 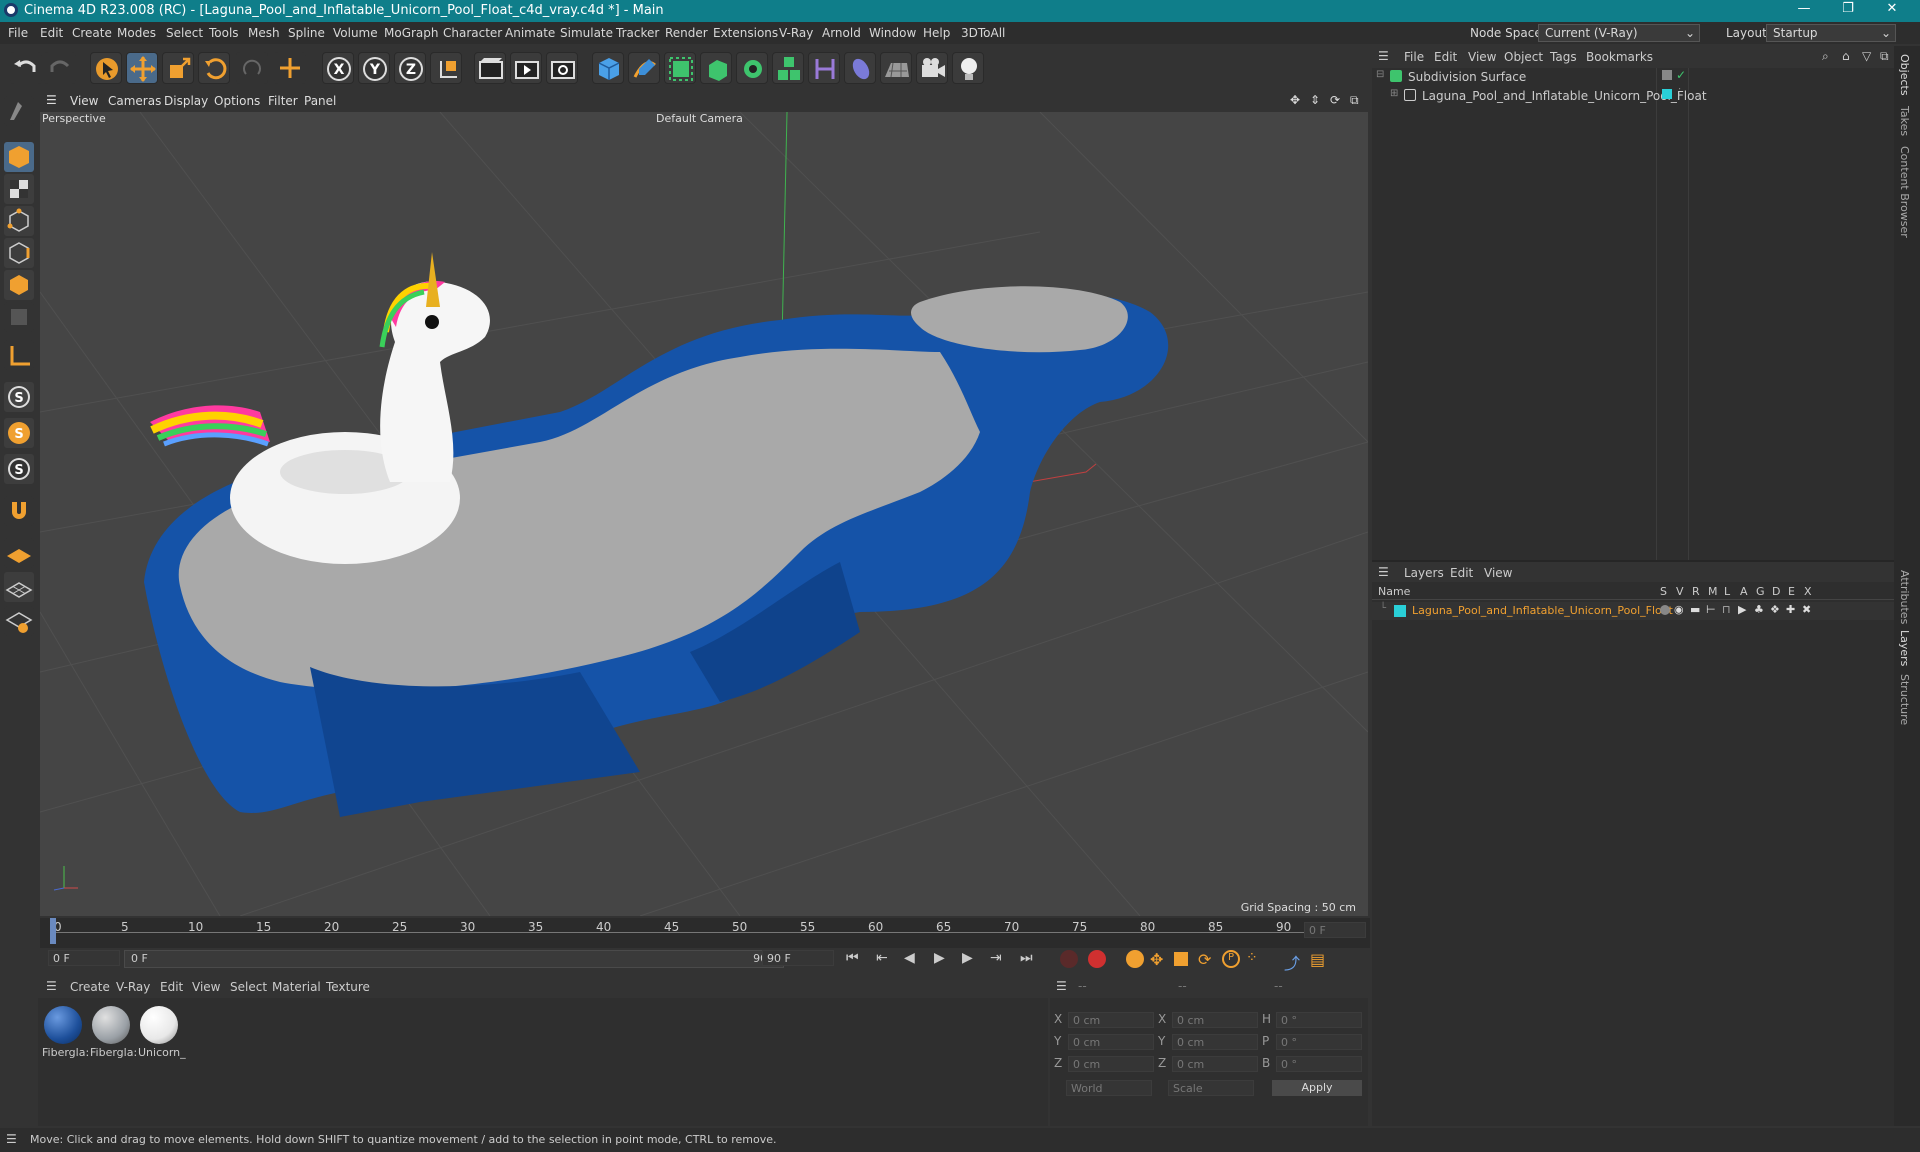 What do you see at coordinates (1619, 57) in the screenshot?
I see `objects-menu-bookmarks: Bookmarks` at bounding box center [1619, 57].